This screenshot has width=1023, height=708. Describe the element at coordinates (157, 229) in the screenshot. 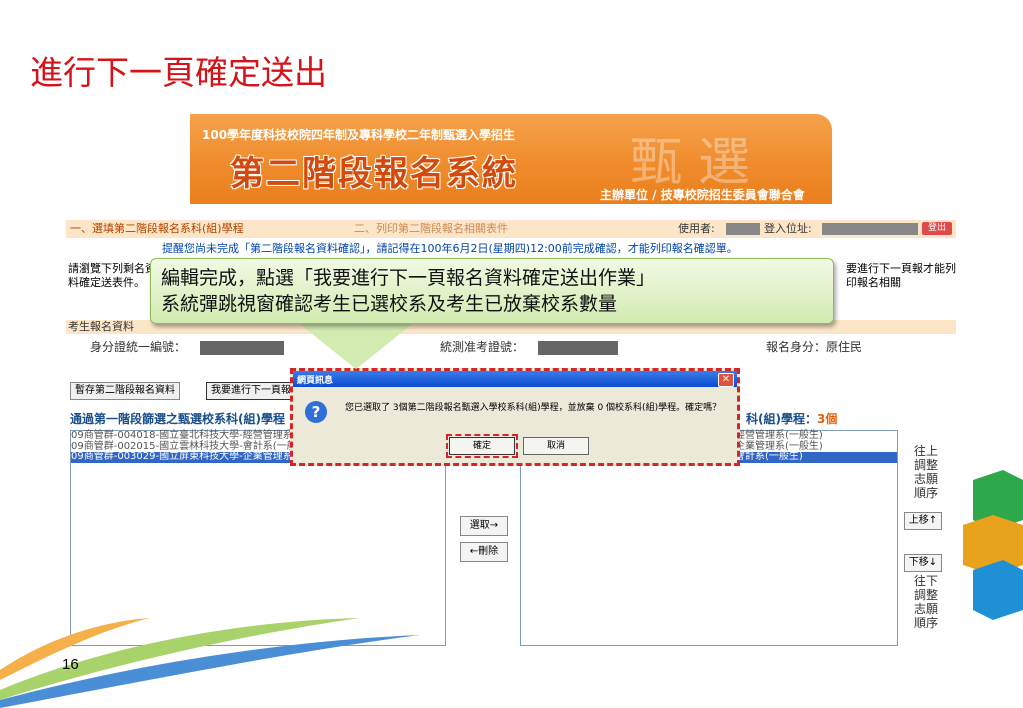

I see `step1-link: 一、選填第二階段報名系科(組)學程` at that location.